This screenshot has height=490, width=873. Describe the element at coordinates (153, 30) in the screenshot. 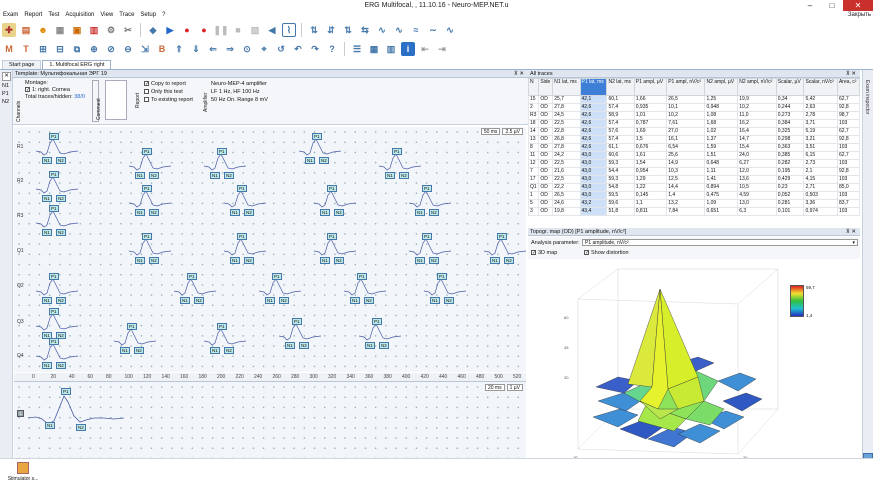

I see `stimulator-icon: ◆` at that location.